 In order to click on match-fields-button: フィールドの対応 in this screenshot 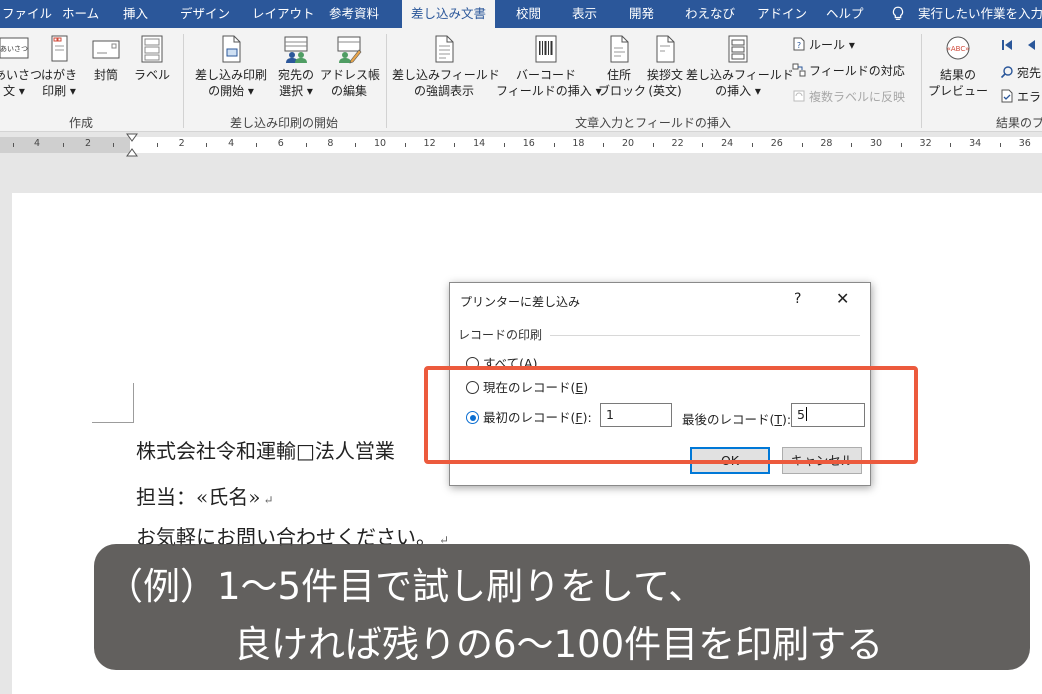, I will do `click(848, 71)`.